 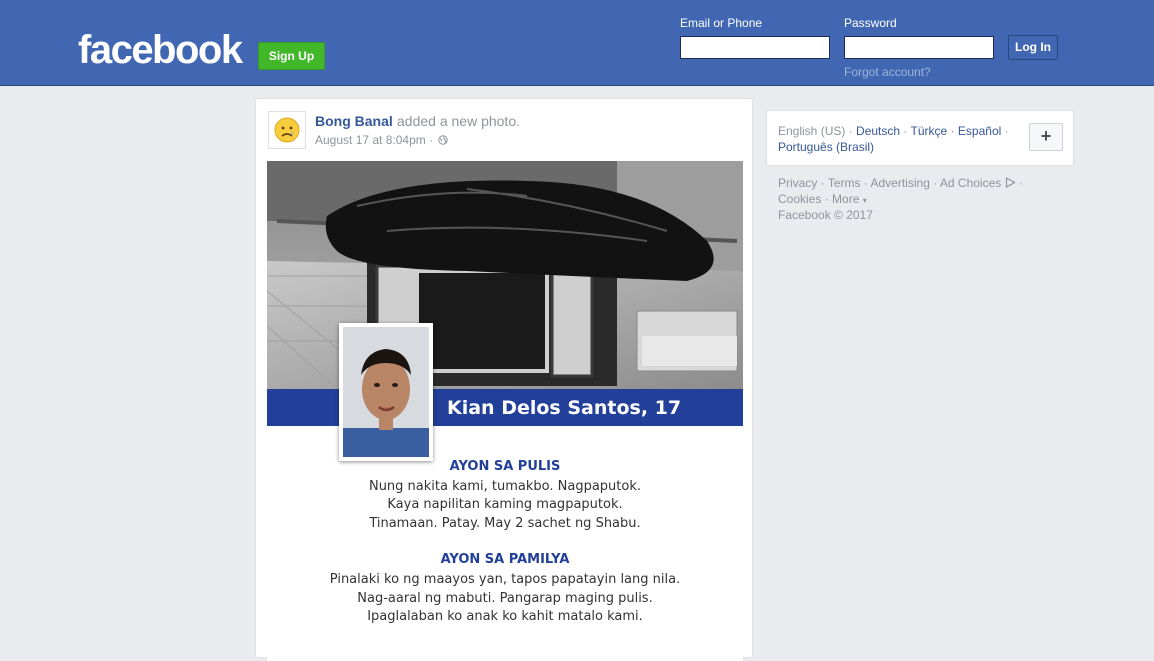 I want to click on post-date-text: August 17 at 8:04pm, so click(x=370, y=140).